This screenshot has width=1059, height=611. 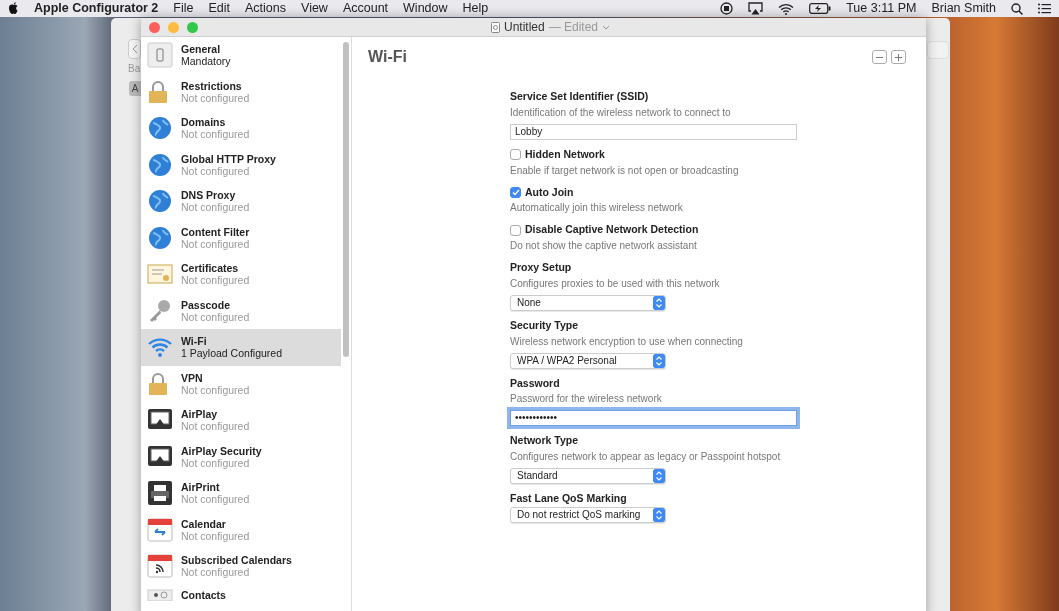 What do you see at coordinates (192, 377) in the screenshot?
I see `item-title: VPN` at bounding box center [192, 377].